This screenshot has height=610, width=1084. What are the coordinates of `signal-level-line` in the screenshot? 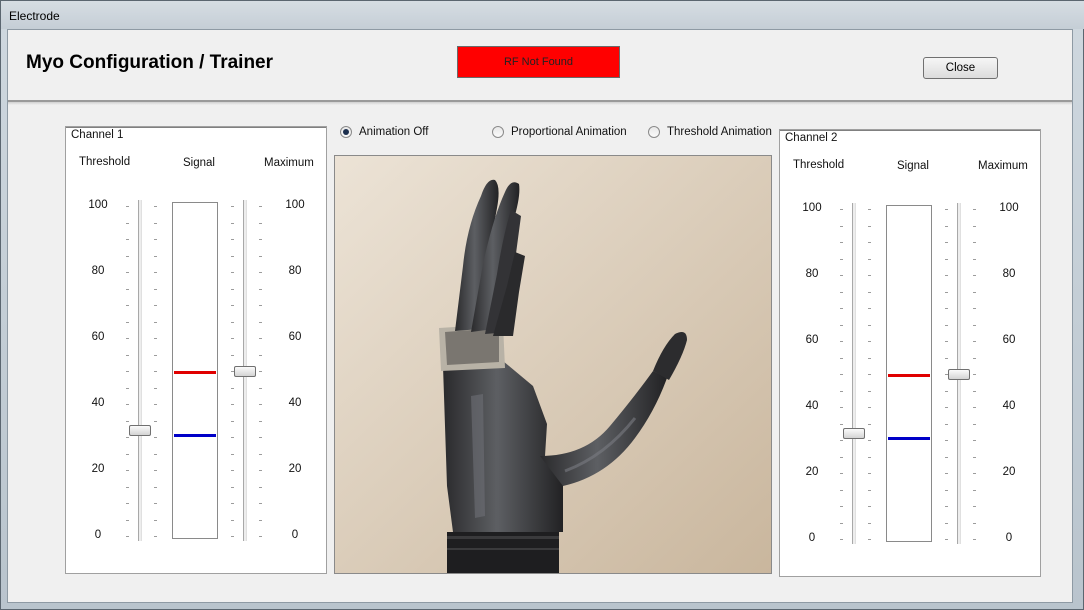 It's located at (909, 438).